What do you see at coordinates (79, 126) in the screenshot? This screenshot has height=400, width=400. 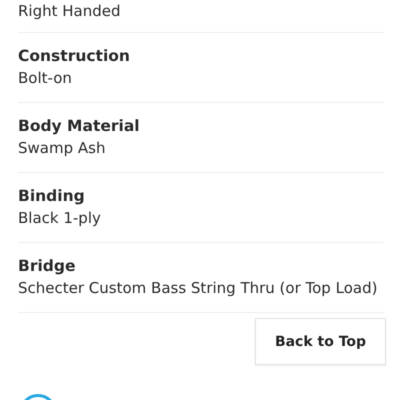 I see `spec-label: Body Material` at bounding box center [79, 126].